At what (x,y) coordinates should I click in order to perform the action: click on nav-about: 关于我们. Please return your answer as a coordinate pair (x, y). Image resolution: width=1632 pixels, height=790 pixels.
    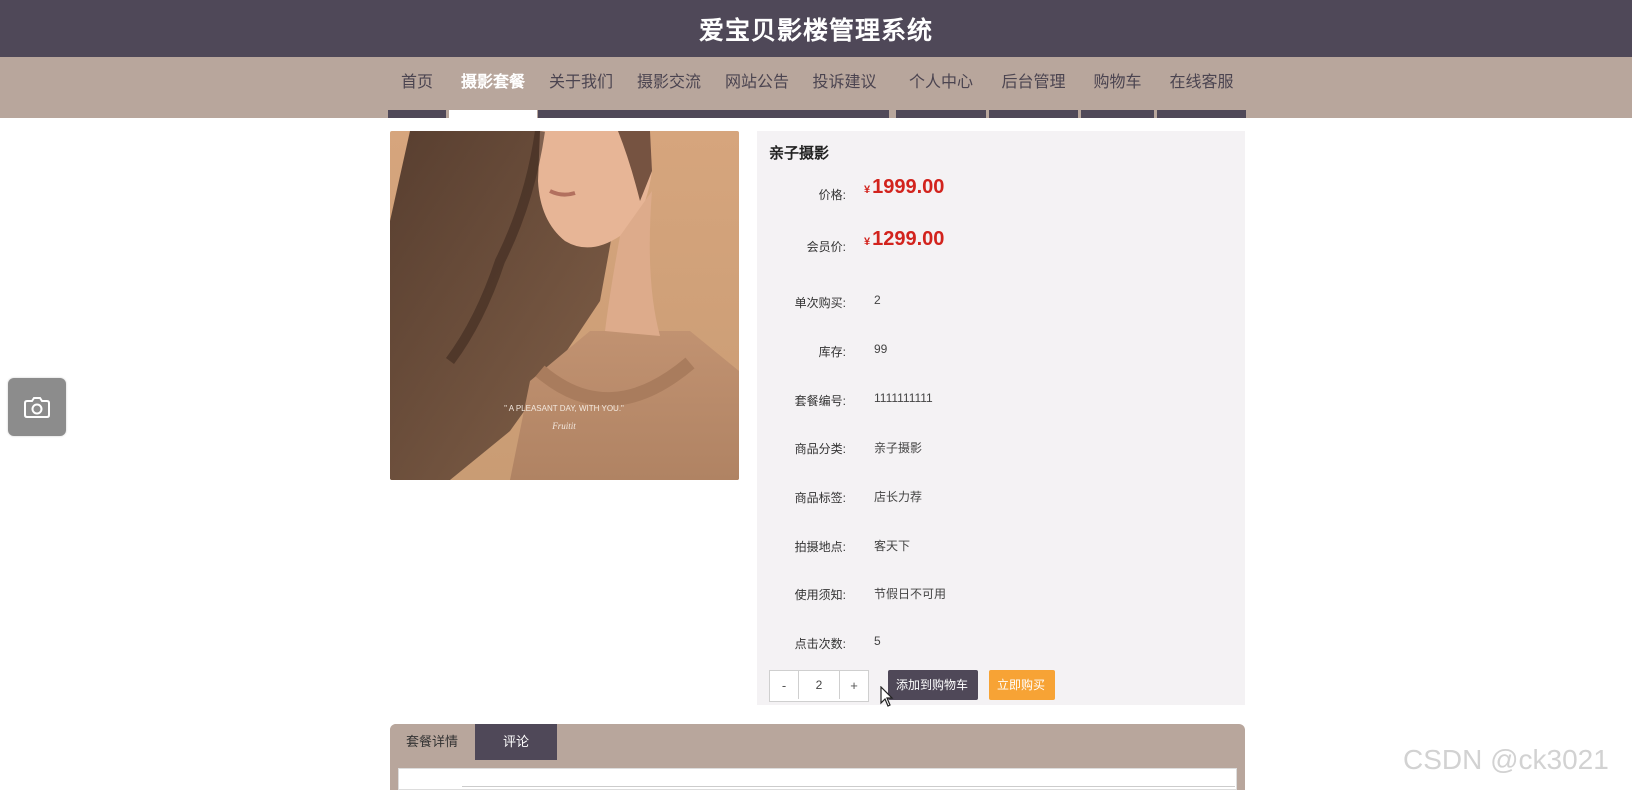
    Looking at the image, I should click on (581, 87).